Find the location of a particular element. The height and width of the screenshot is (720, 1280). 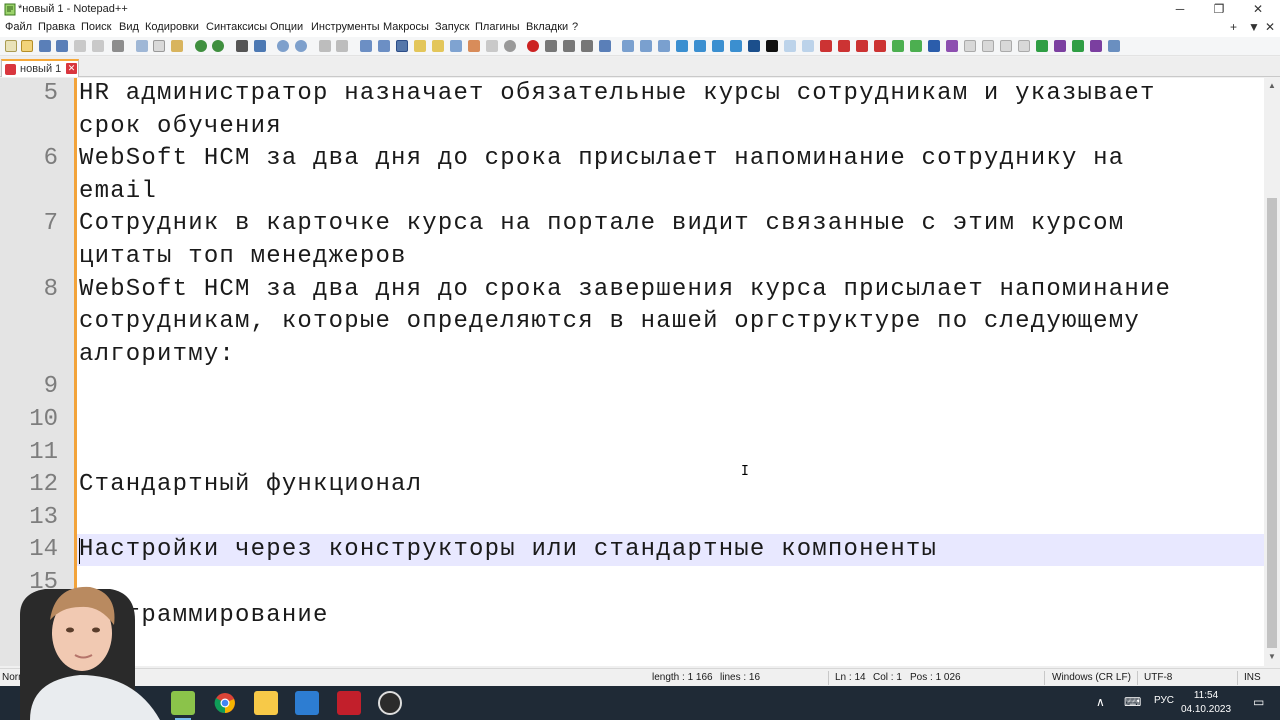

scrollbar-thumb is located at coordinates (1272, 423).